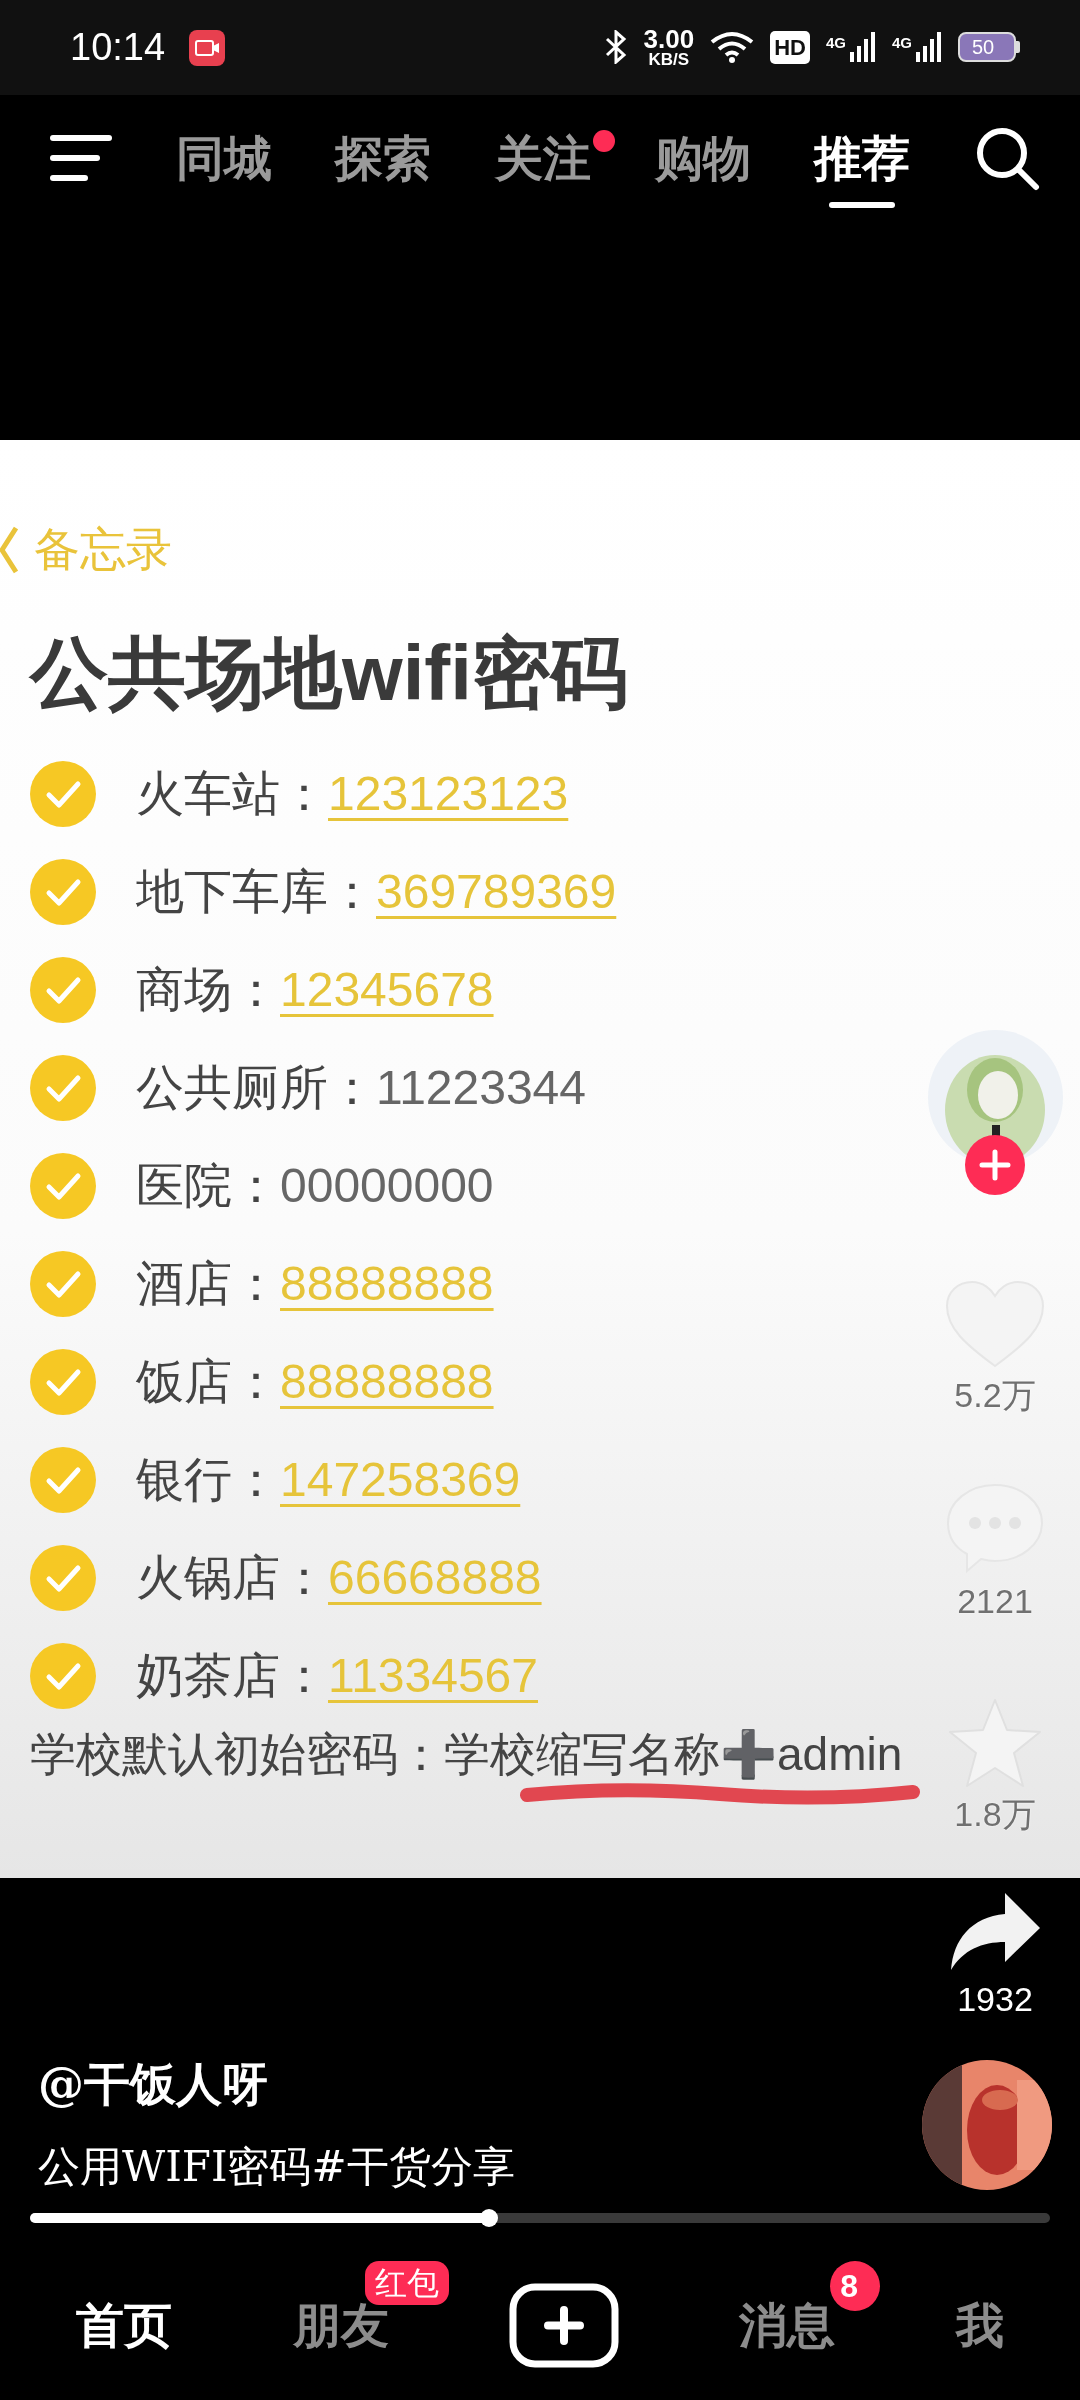  Describe the element at coordinates (979, 2325) in the screenshot. I see `nav-tab: 我` at that location.